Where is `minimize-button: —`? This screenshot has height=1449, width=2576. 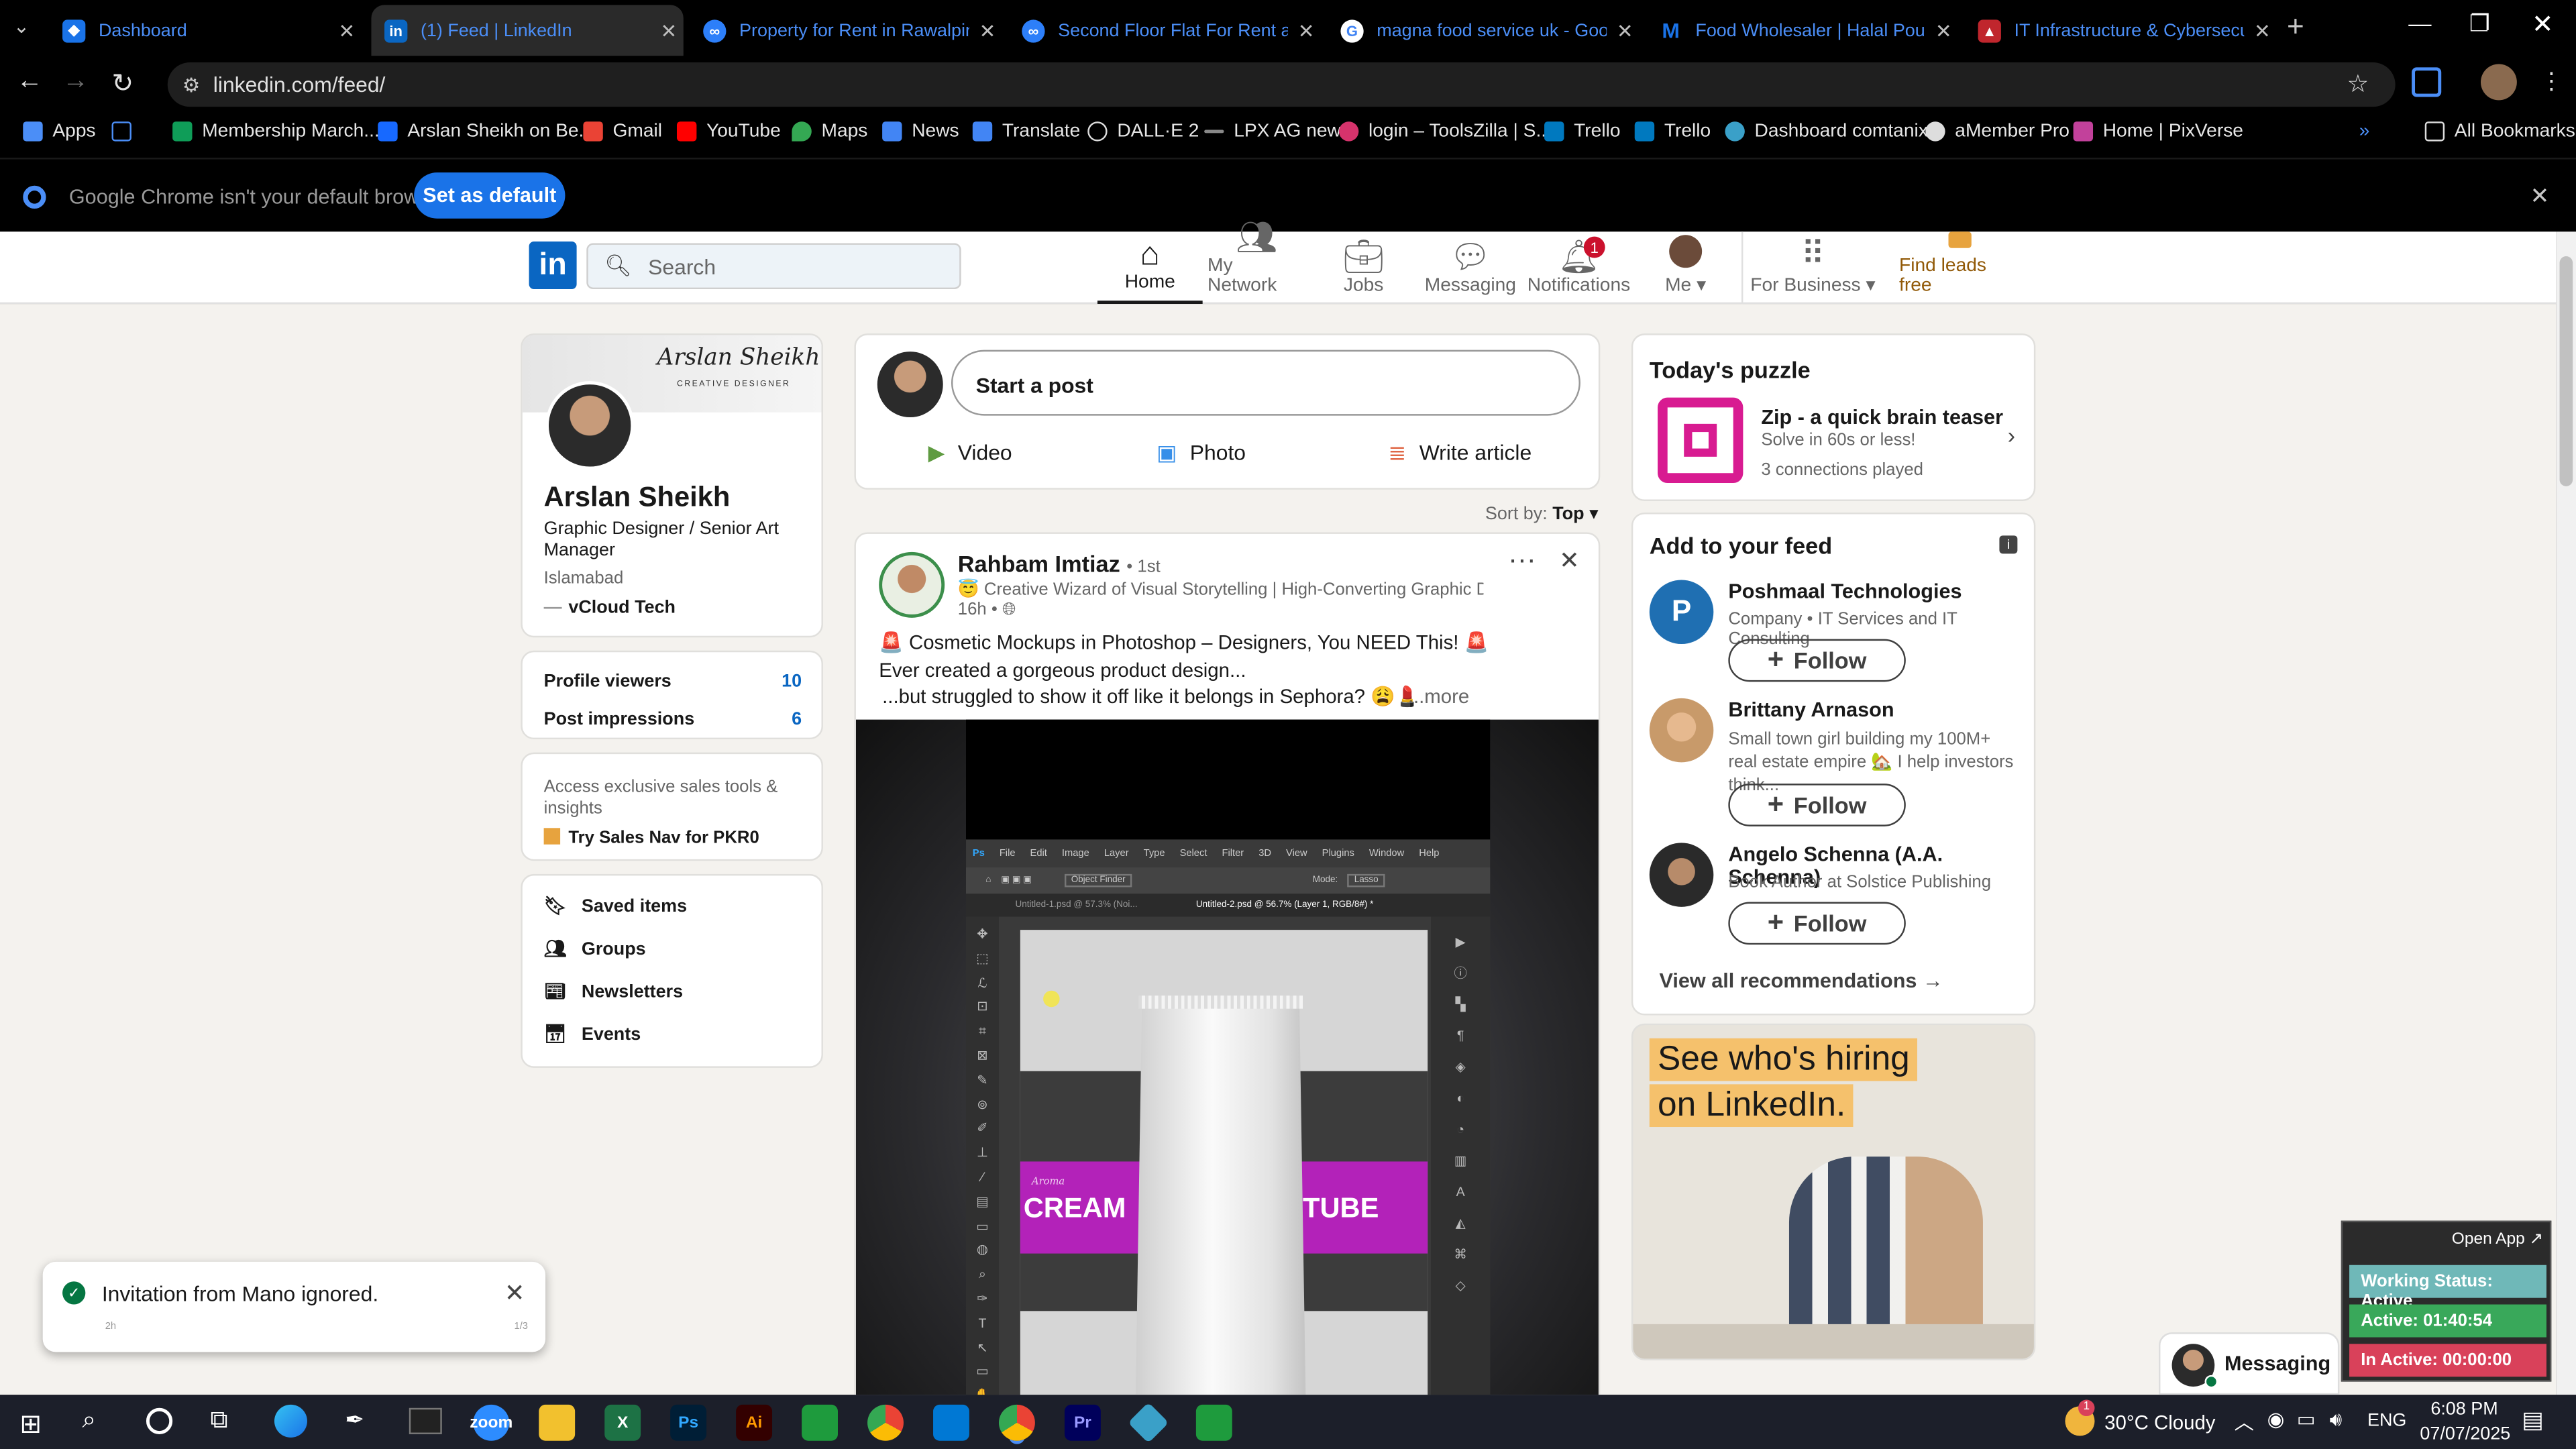 minimize-button: — is located at coordinates (2419, 23).